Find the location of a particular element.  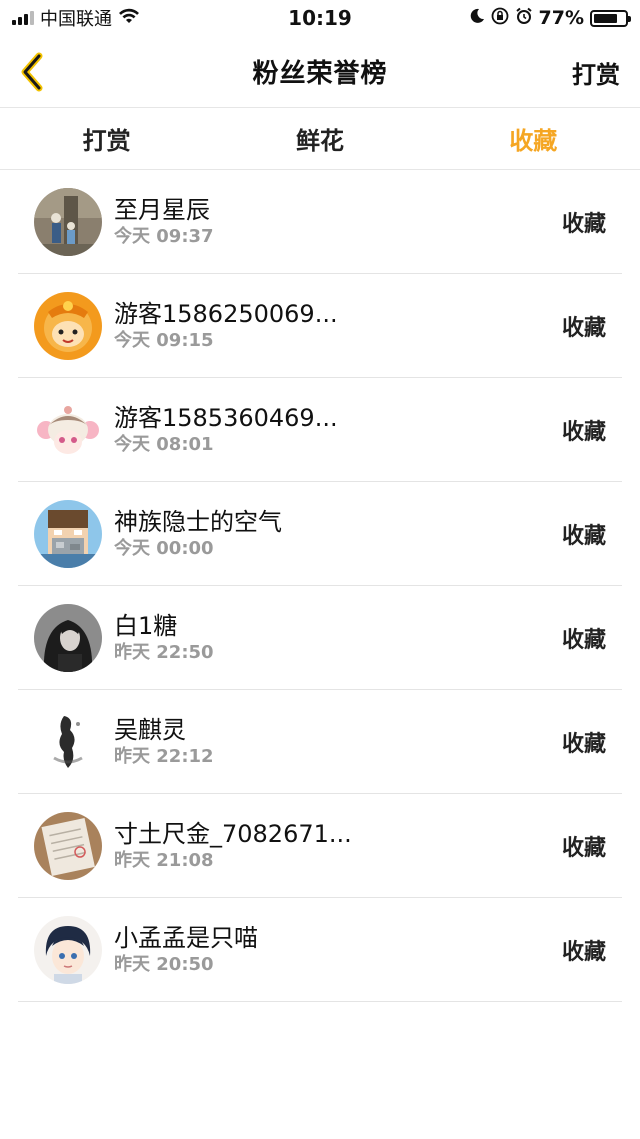

item-time: 今天 09:37 is located at coordinates (164, 236).